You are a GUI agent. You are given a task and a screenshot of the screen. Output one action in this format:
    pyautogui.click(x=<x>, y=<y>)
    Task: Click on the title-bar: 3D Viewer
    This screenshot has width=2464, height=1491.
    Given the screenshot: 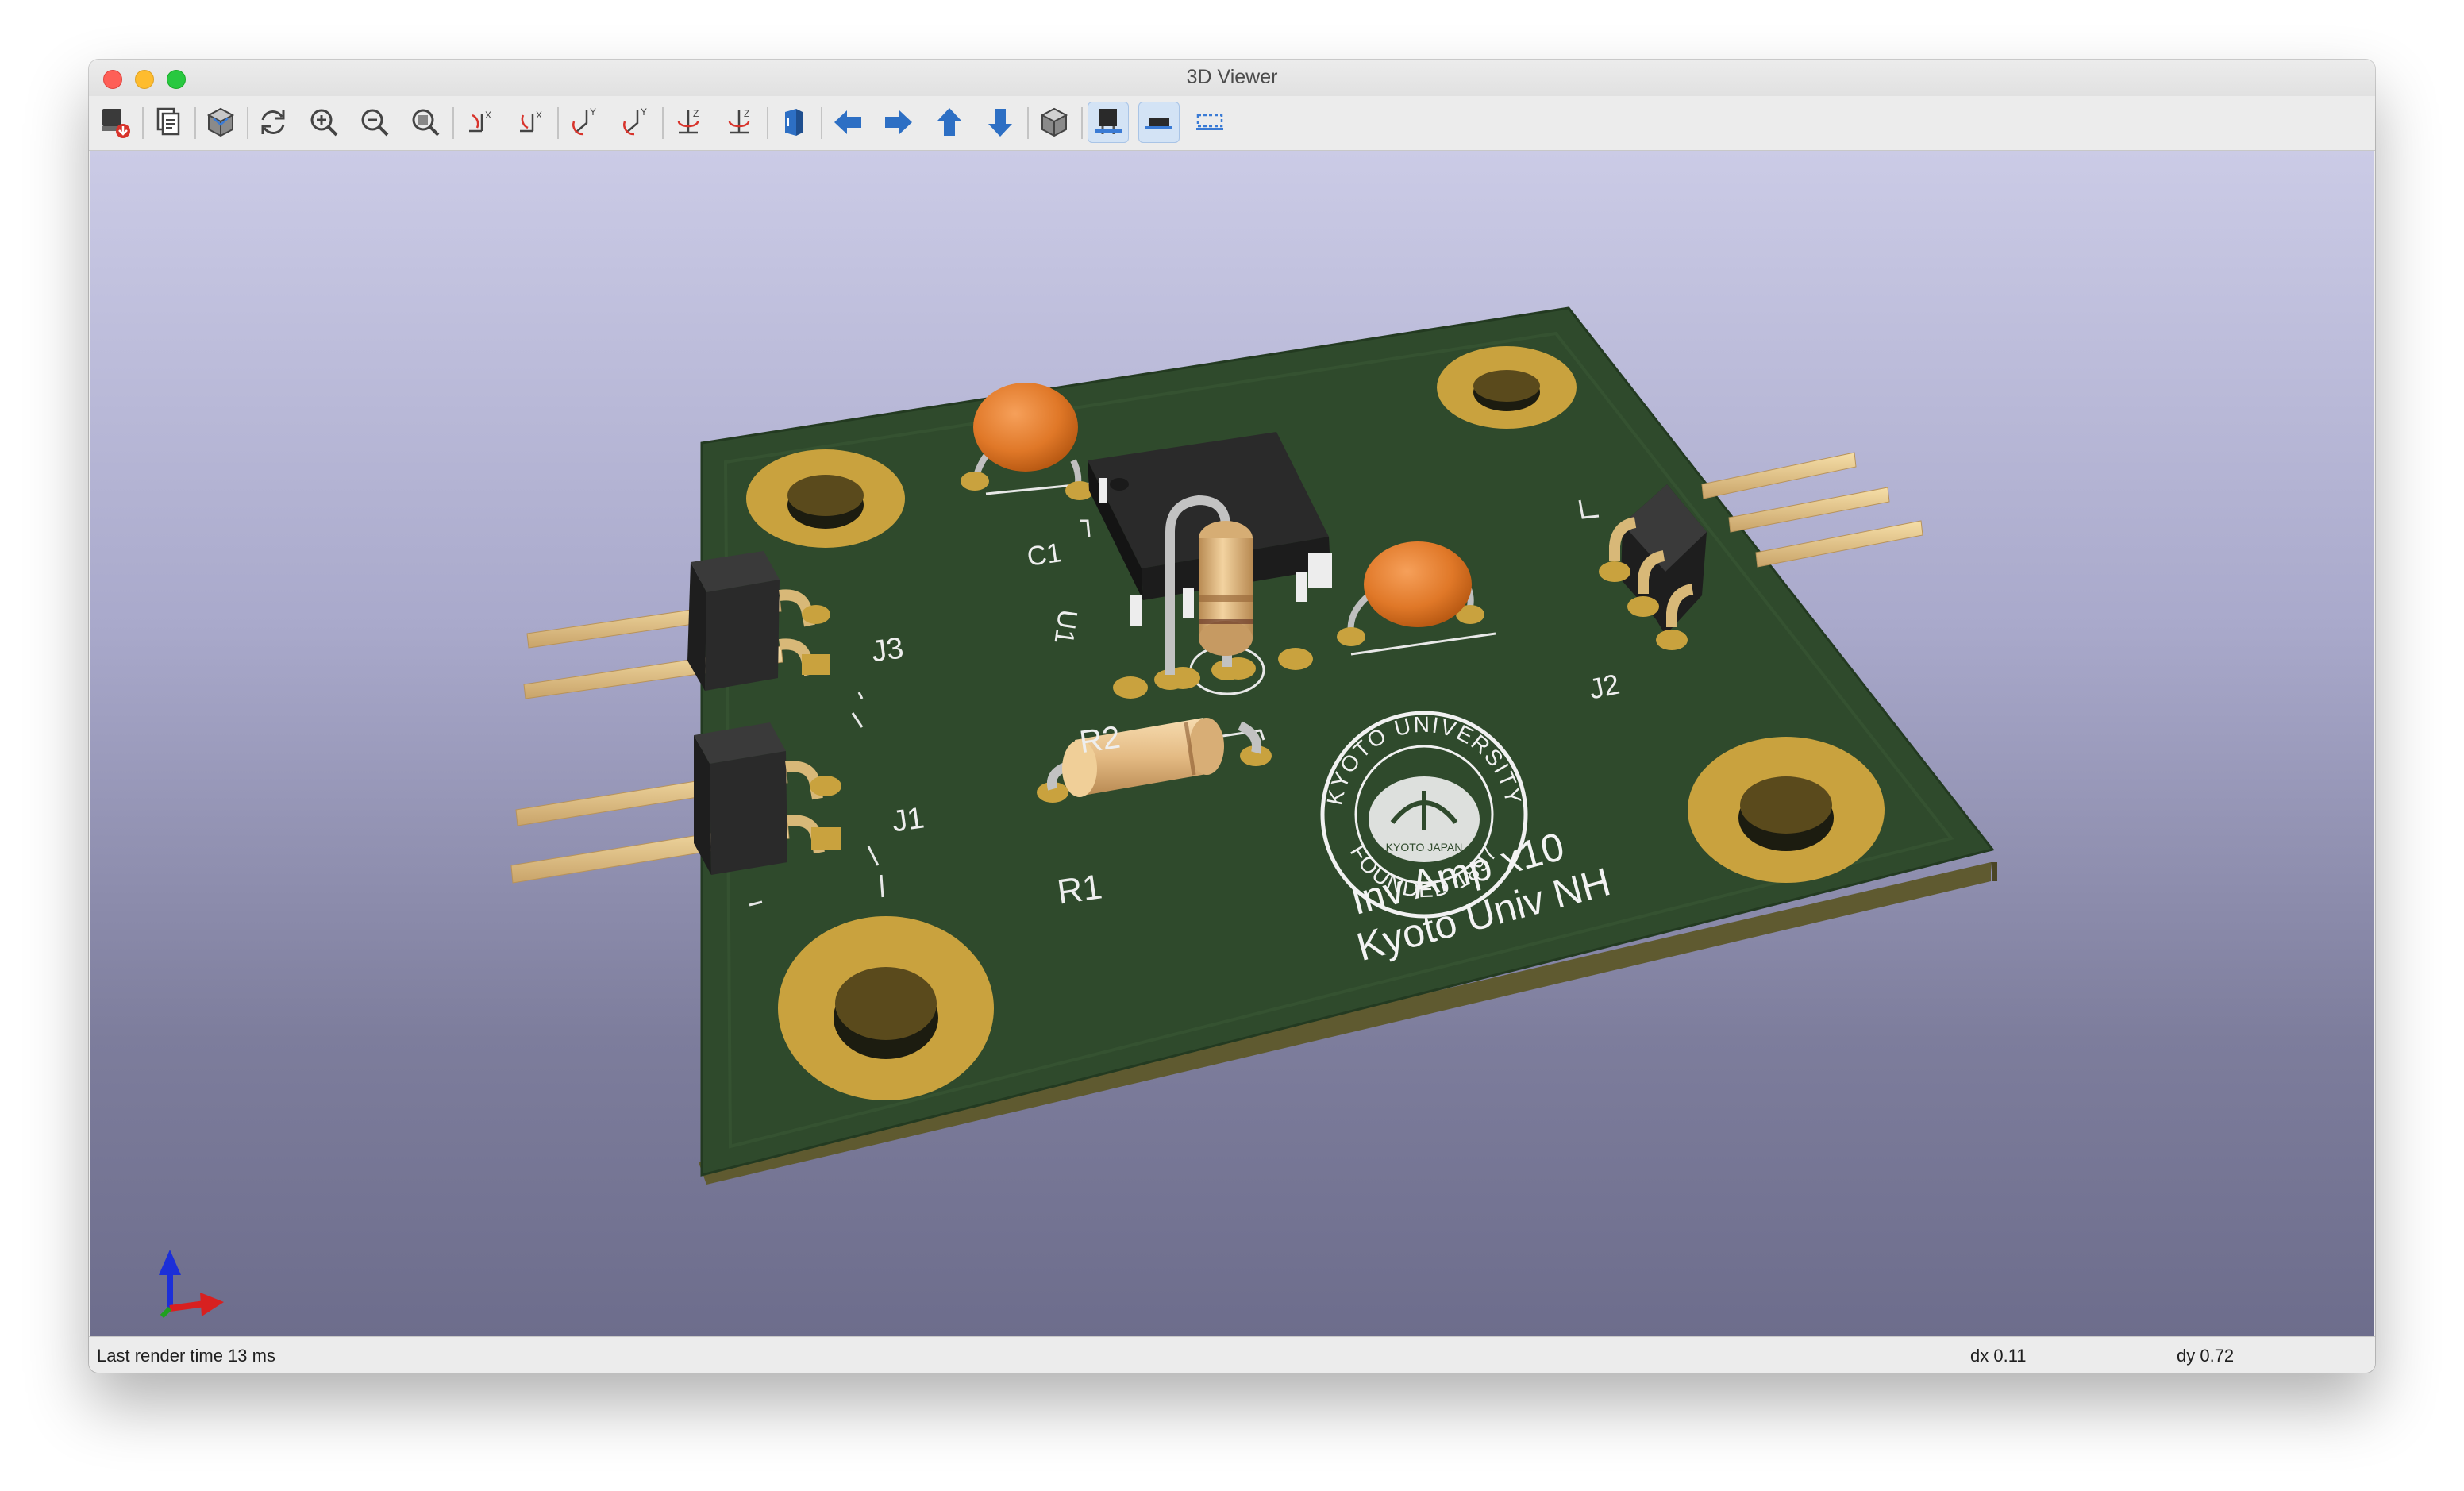 What is the action you would take?
    pyautogui.click(x=1232, y=78)
    